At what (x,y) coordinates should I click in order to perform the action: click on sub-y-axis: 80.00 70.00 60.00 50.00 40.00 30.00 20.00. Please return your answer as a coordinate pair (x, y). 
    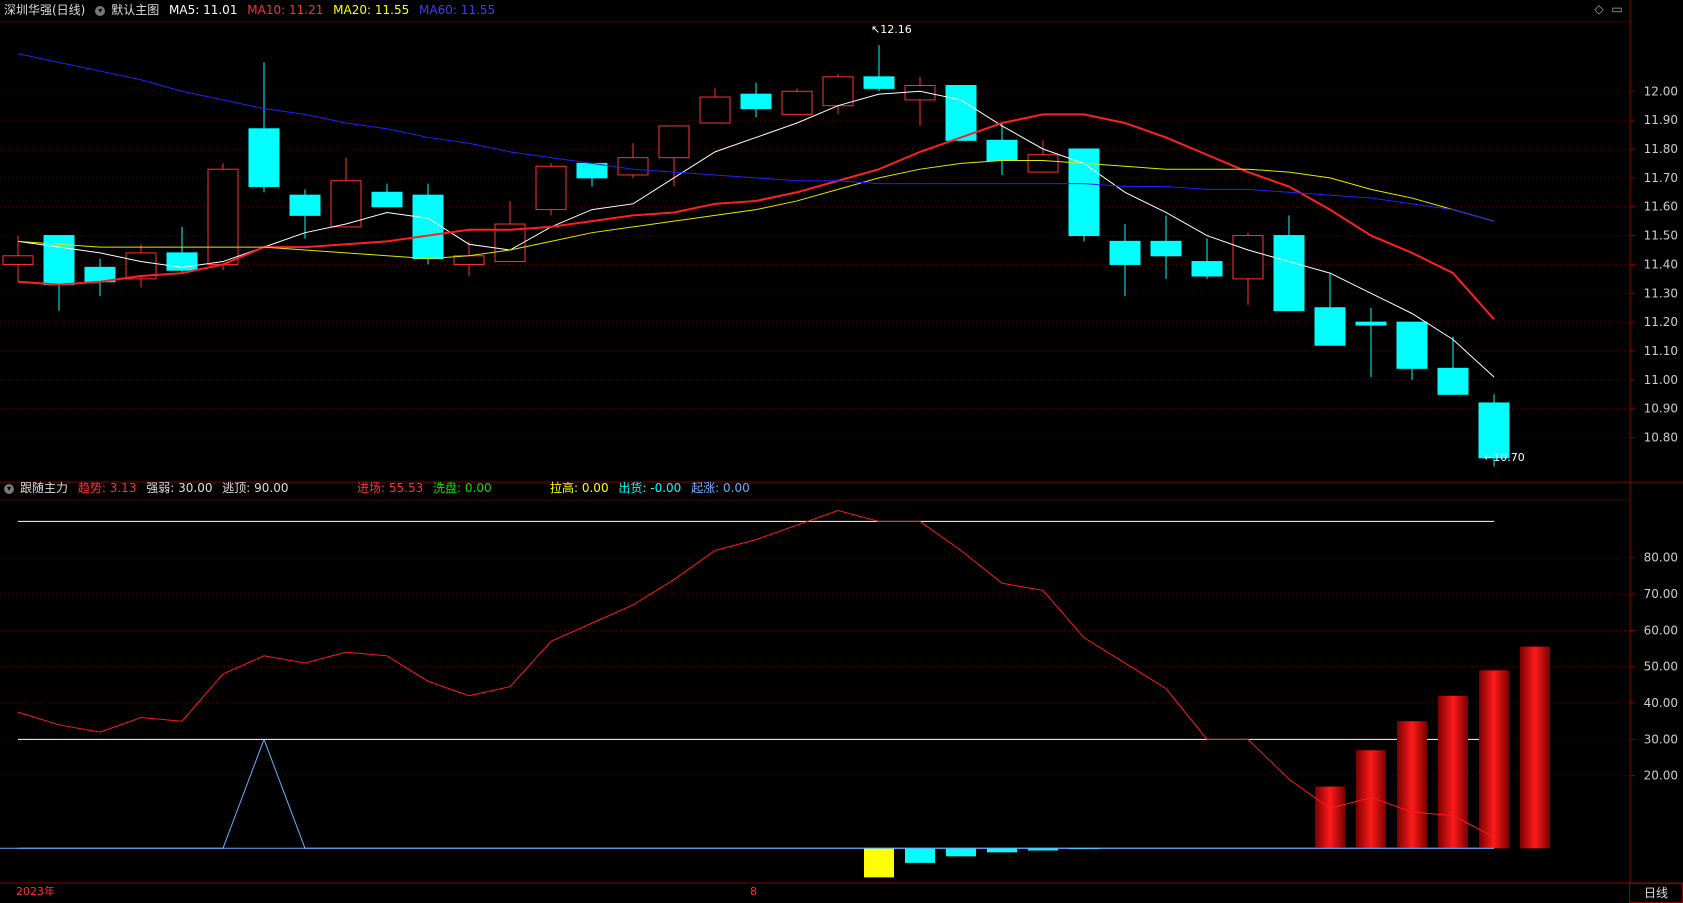
    Looking at the image, I should click on (1654, 667).